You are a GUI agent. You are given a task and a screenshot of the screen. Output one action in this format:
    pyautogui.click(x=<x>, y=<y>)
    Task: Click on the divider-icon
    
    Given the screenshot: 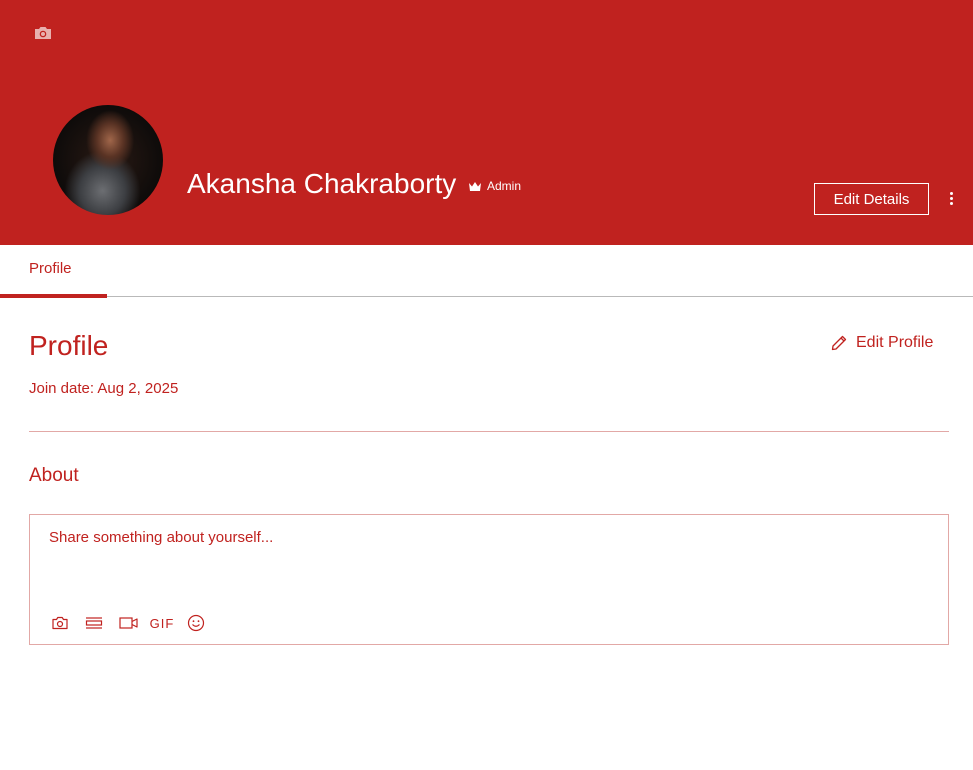 What is the action you would take?
    pyautogui.click(x=94, y=623)
    